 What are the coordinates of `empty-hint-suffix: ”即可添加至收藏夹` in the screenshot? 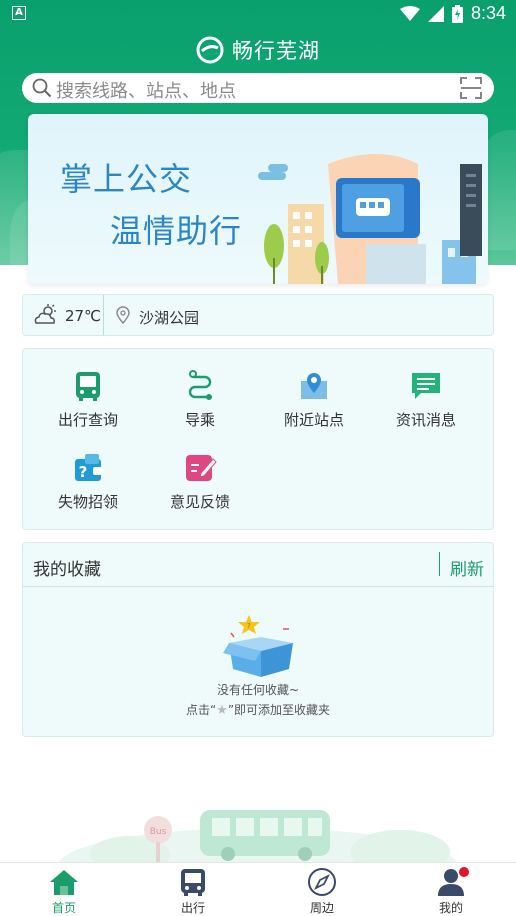 It's located at (279, 710).